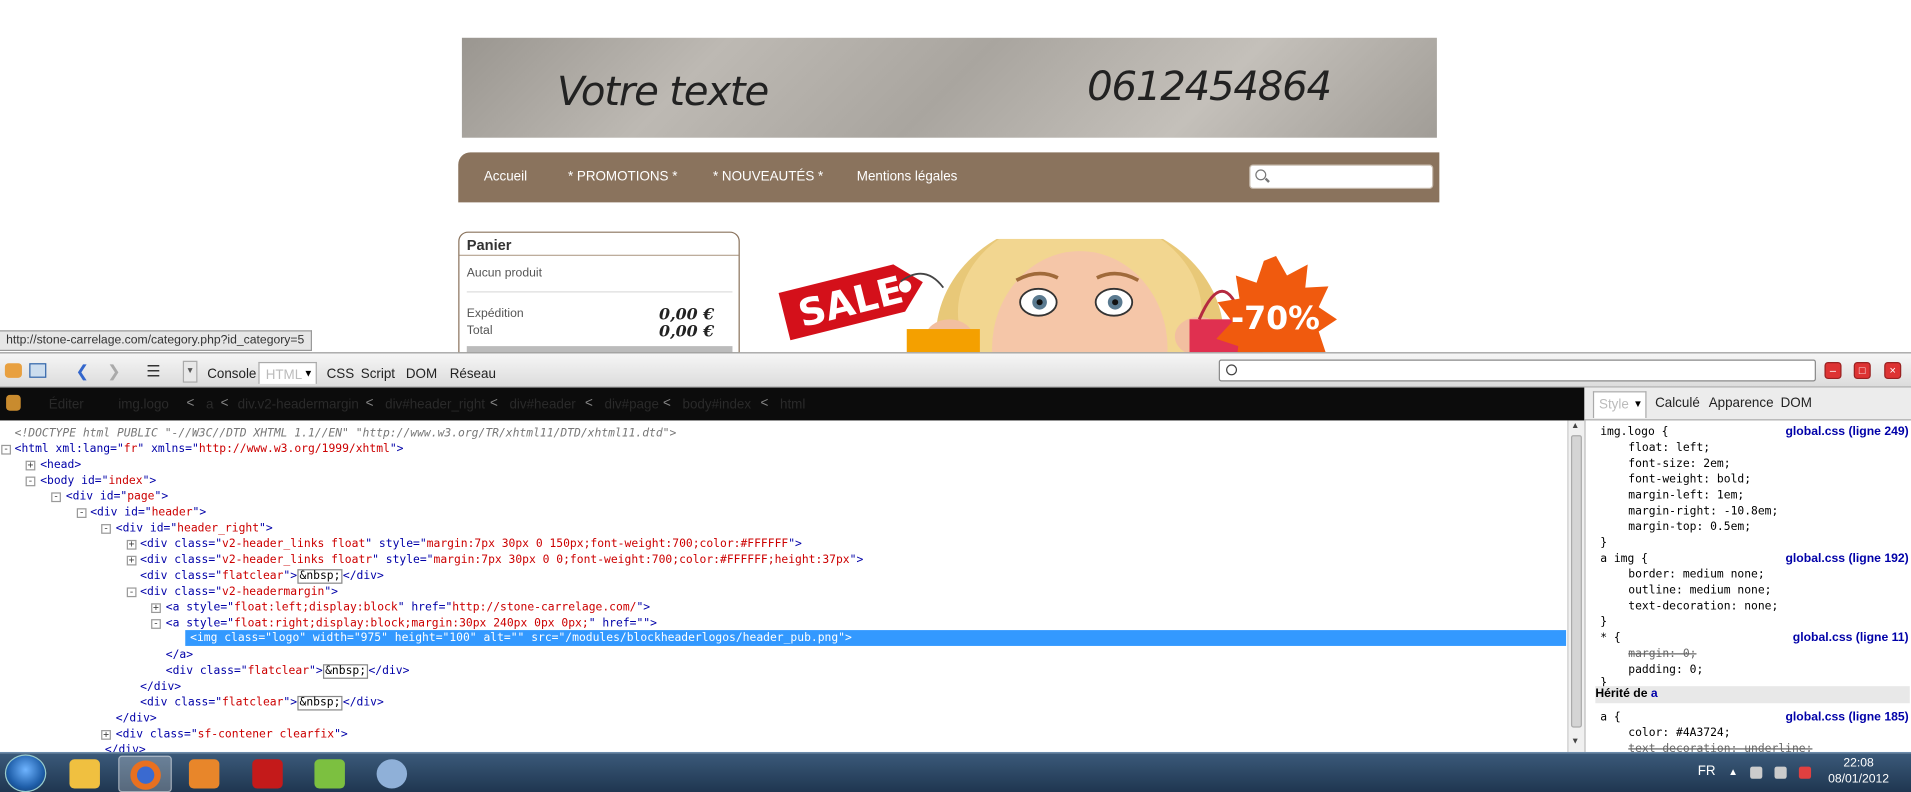 The image size is (1911, 792). Describe the element at coordinates (1696, 575) in the screenshot. I see `css-property: border: medium none;` at that location.